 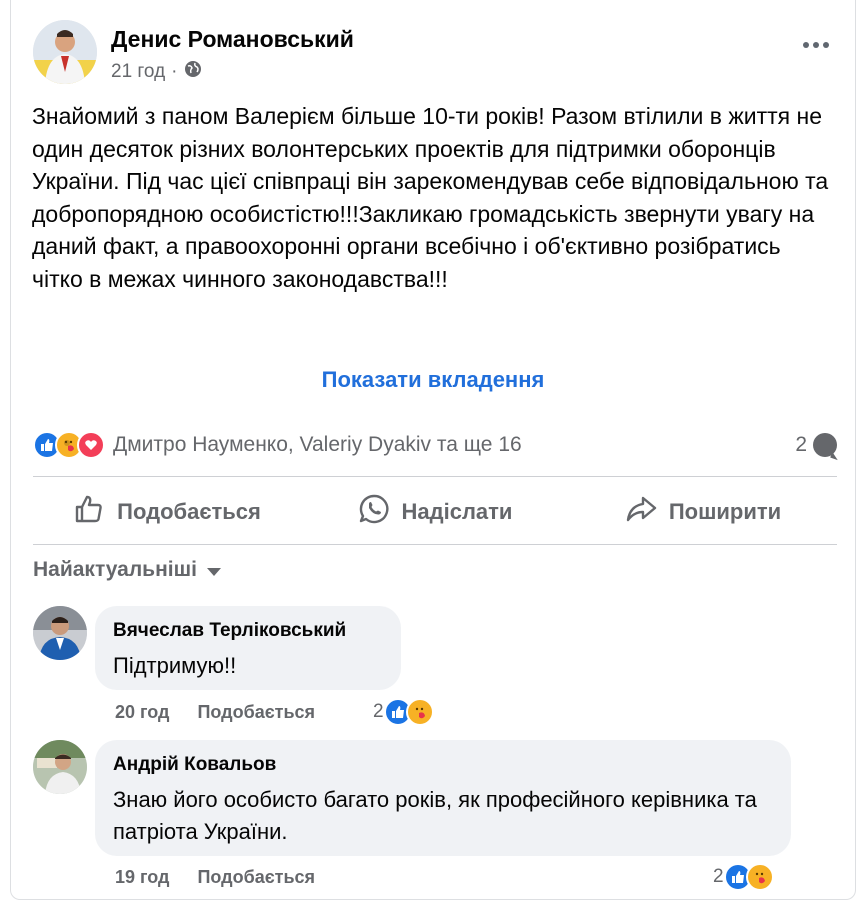 What do you see at coordinates (65, 52) in the screenshot?
I see `author-avatar` at bounding box center [65, 52].